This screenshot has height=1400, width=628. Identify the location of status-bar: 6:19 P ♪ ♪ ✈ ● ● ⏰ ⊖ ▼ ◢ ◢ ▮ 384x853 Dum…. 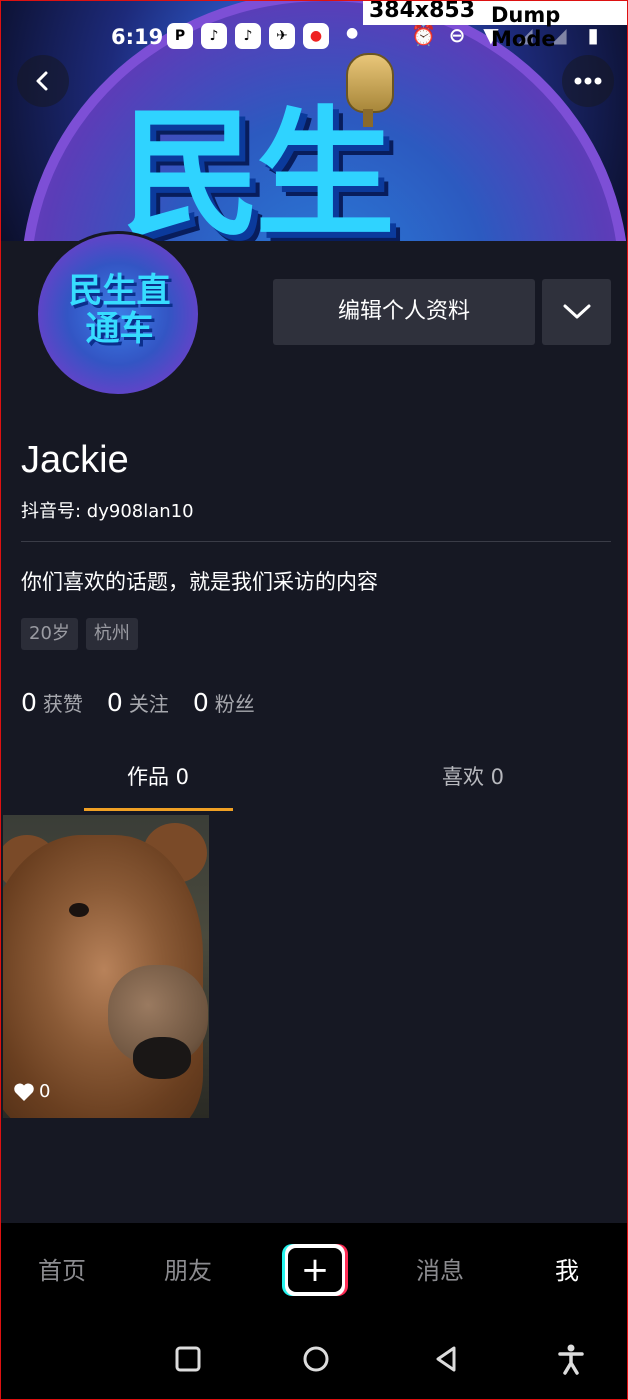
(314, 30).